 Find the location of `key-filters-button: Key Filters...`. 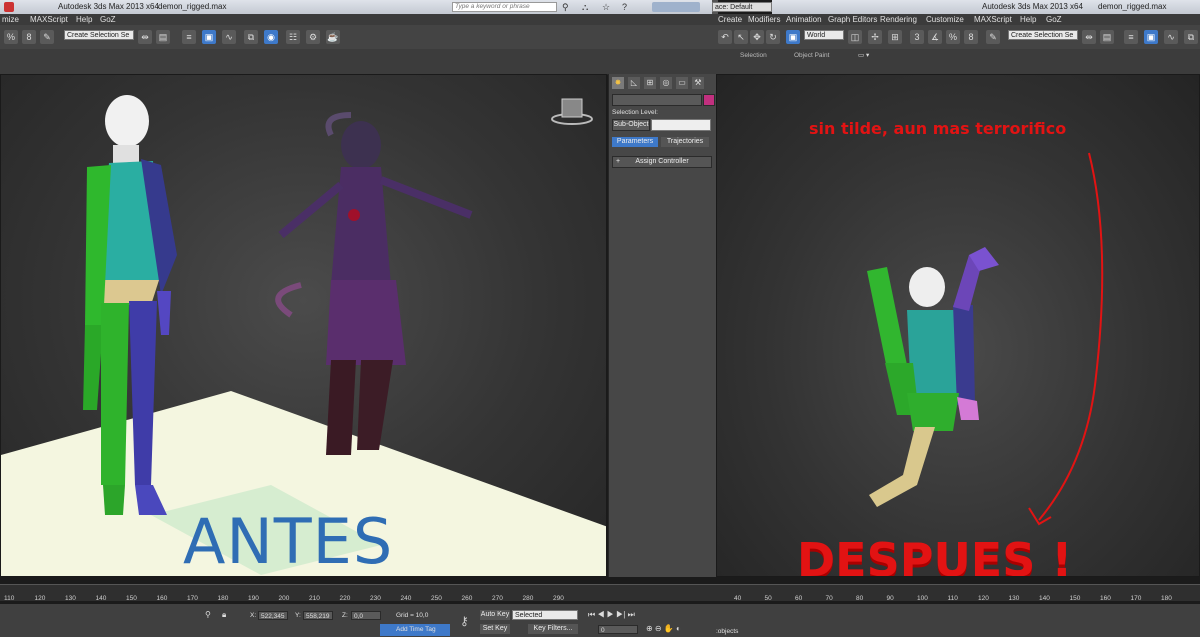

key-filters-button: Key Filters... is located at coordinates (553, 629).